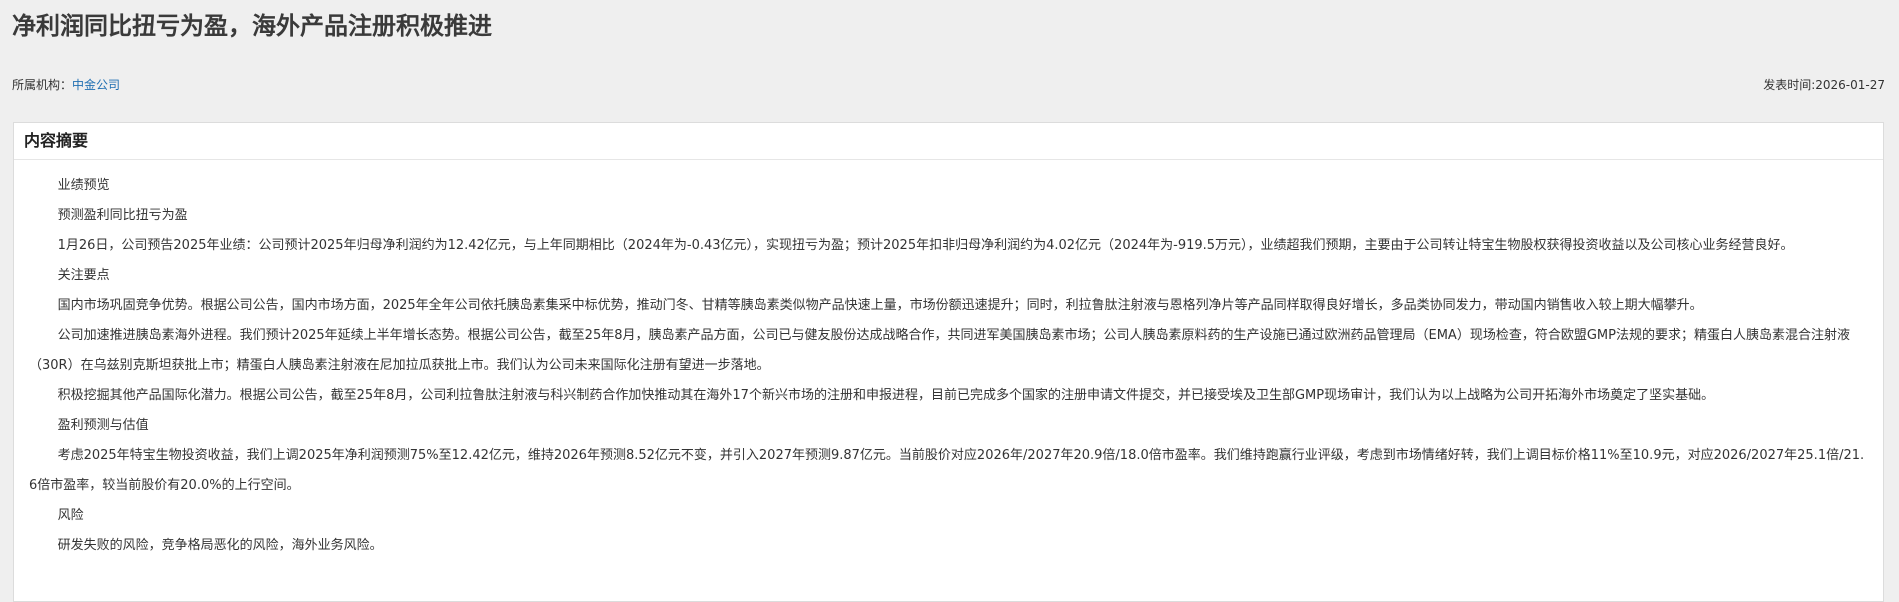  I want to click on org-link: 中金公司, so click(96, 85).